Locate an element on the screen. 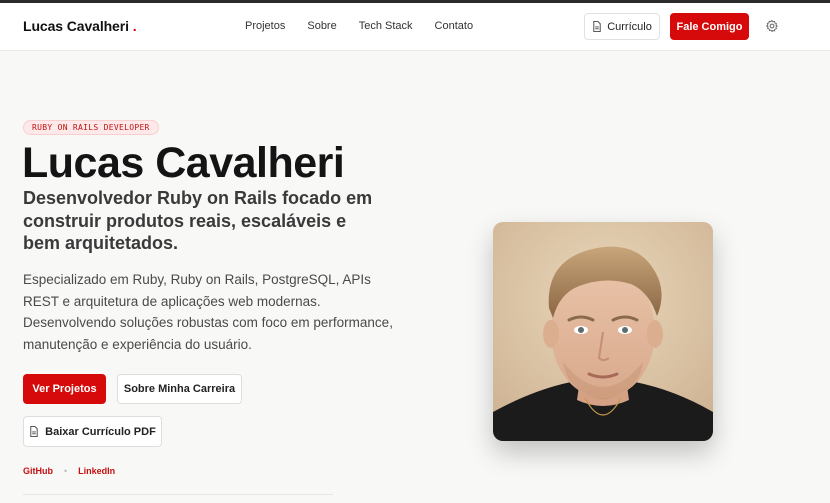 The image size is (830, 503). download-pdf-button: Baixar Currículo PDF is located at coordinates (92, 431).